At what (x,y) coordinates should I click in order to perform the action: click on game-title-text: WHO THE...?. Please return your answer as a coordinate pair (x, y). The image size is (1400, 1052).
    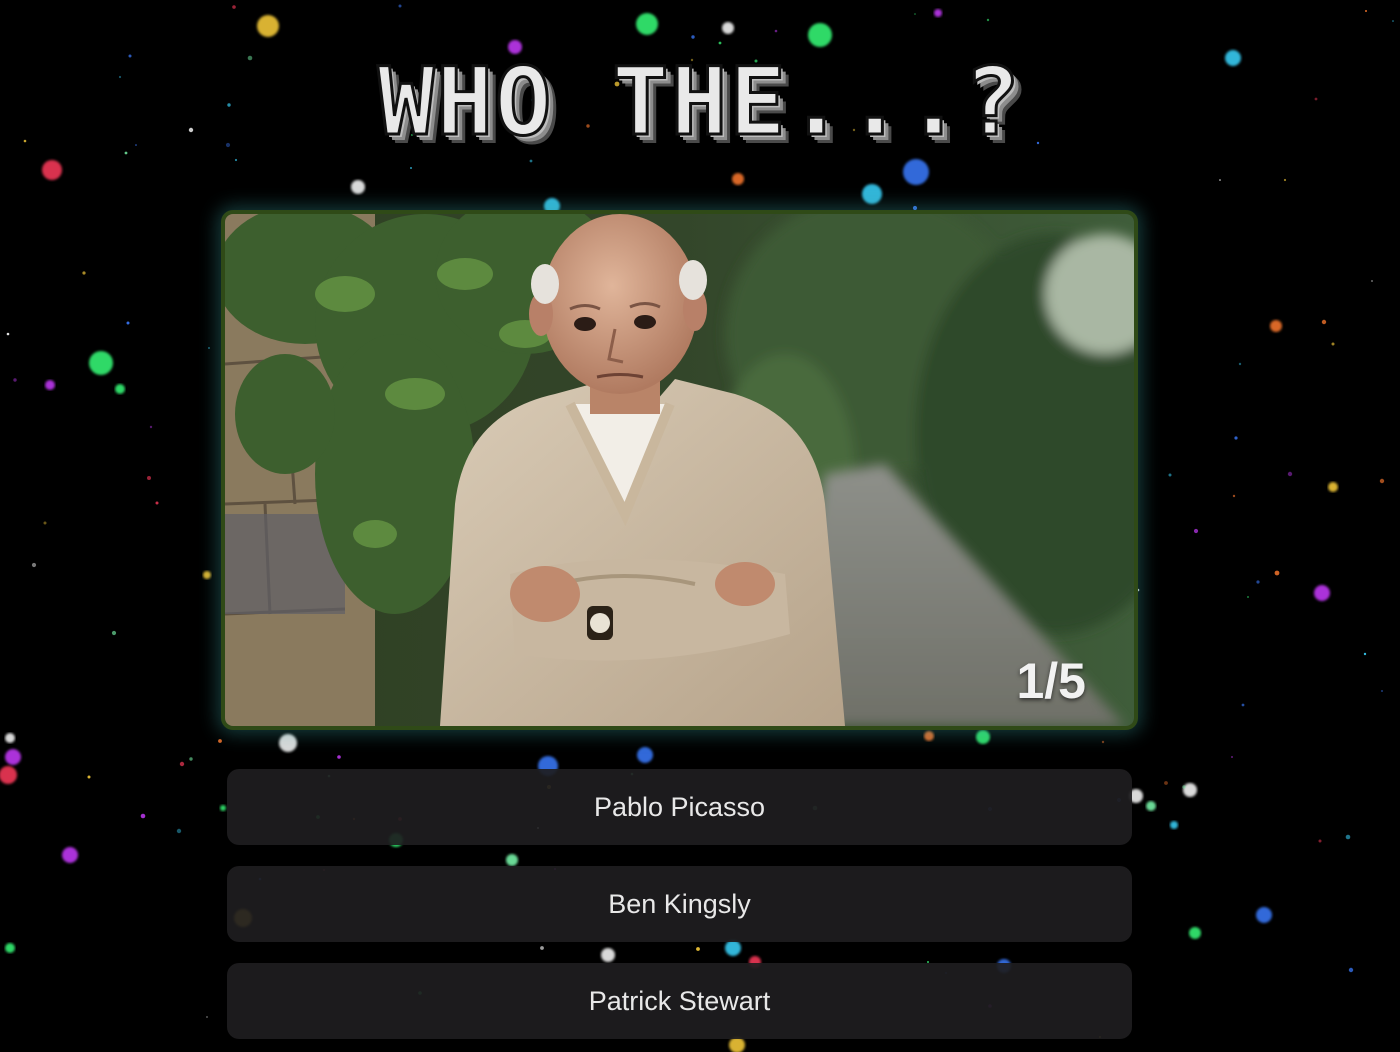
    Looking at the image, I should click on (699, 103).